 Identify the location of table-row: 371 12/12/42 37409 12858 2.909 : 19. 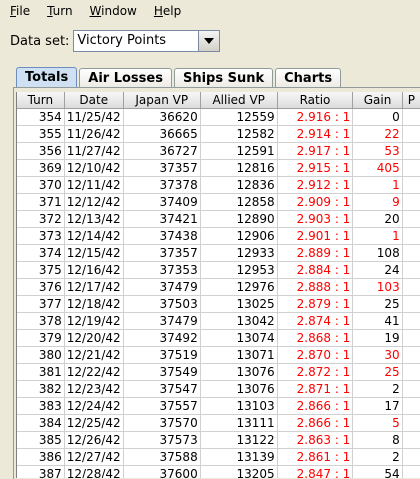
(218, 202).